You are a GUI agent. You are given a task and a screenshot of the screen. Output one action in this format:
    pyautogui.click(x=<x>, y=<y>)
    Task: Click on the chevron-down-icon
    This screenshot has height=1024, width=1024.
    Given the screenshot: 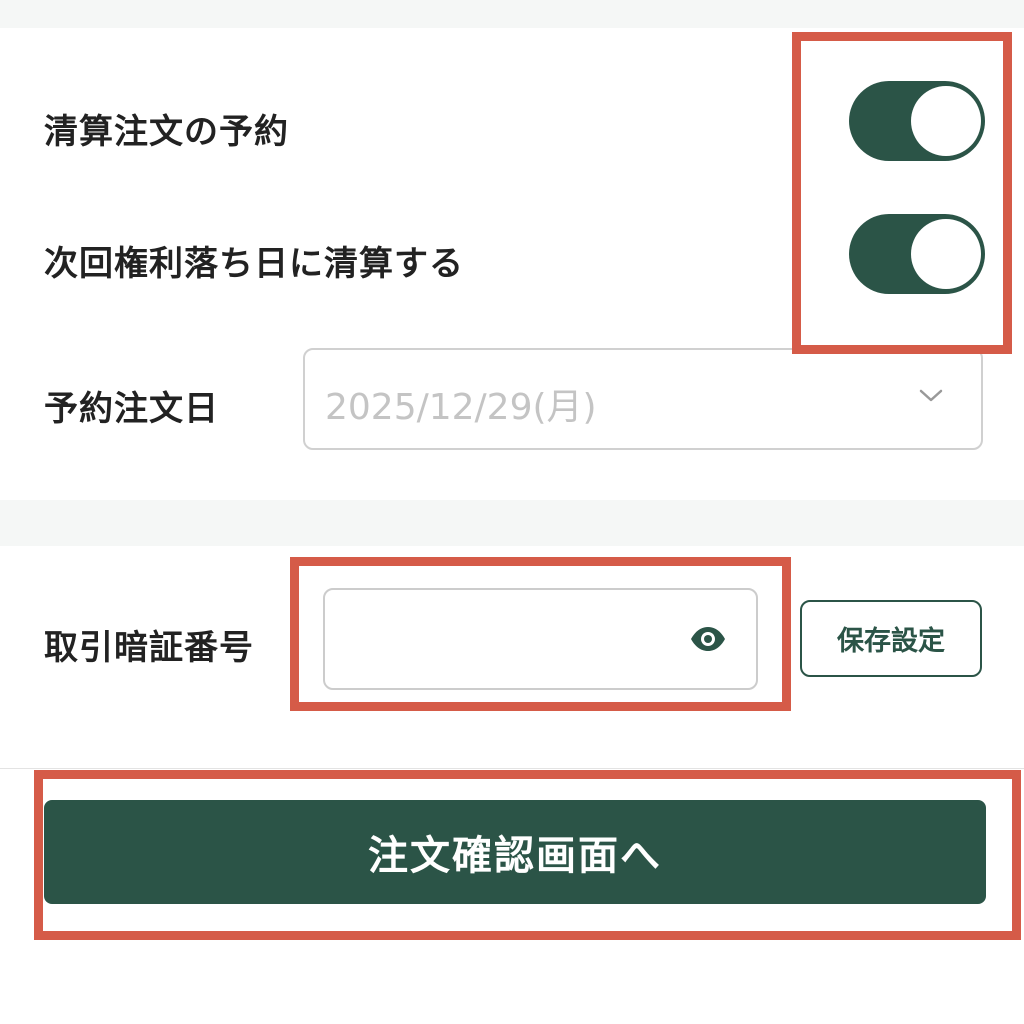 What is the action you would take?
    pyautogui.click(x=931, y=395)
    